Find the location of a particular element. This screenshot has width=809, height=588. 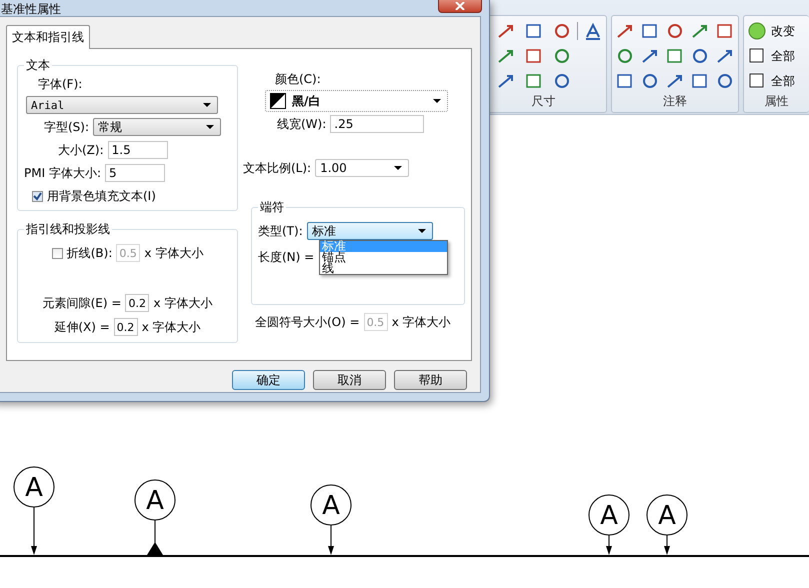

group-title: 端符 is located at coordinates (272, 207).